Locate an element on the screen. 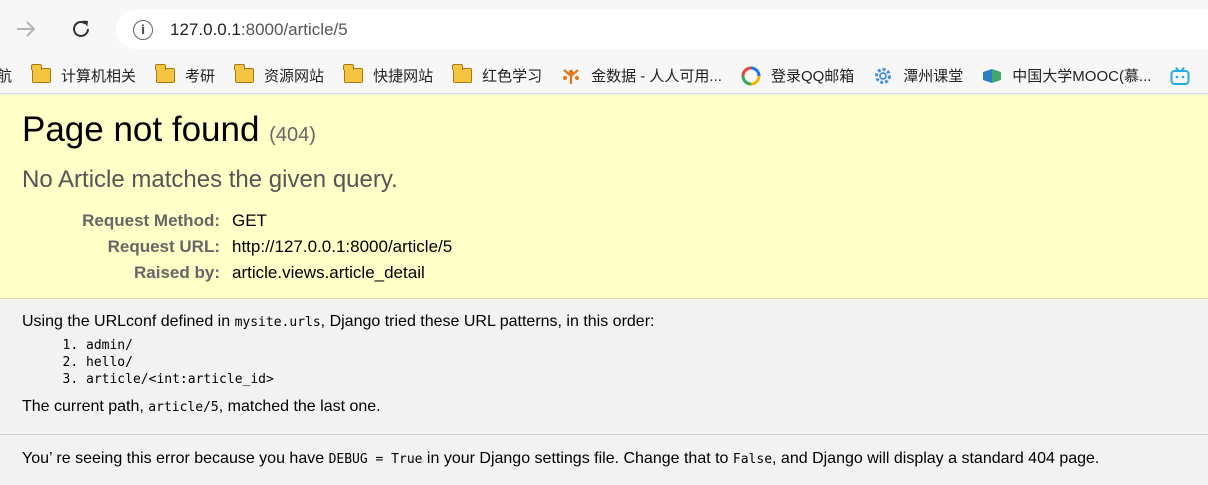 Image resolution: width=1208 pixels, height=485 pixels. forward-button is located at coordinates (26, 29).